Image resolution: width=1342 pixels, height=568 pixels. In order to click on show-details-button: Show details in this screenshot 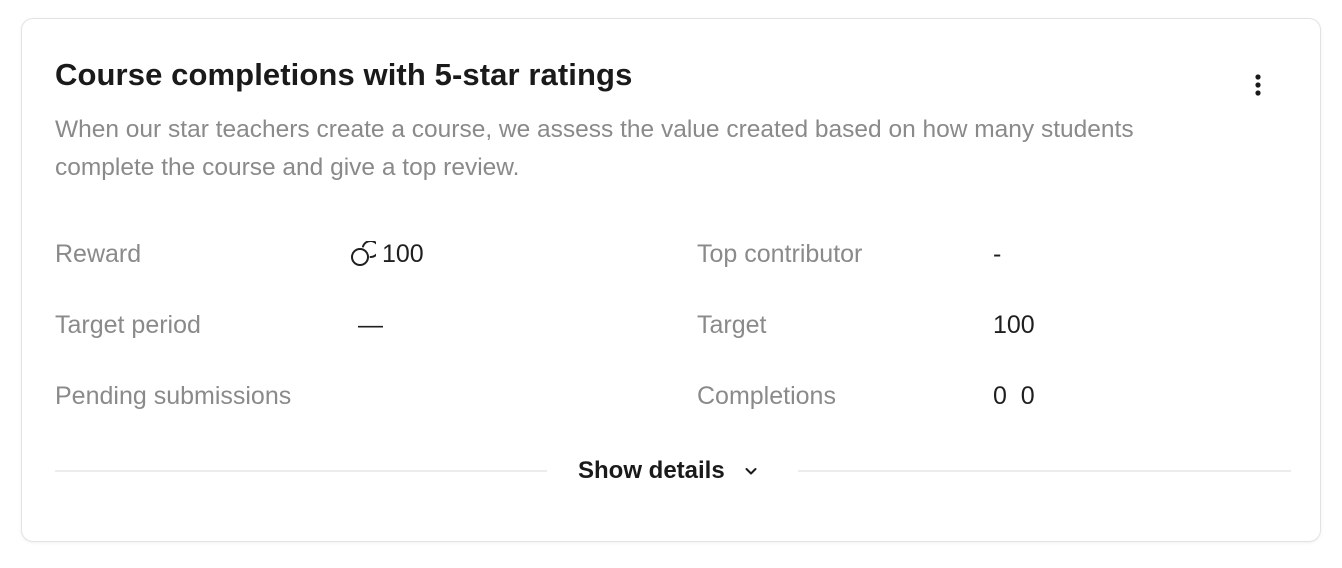, I will do `click(668, 471)`.